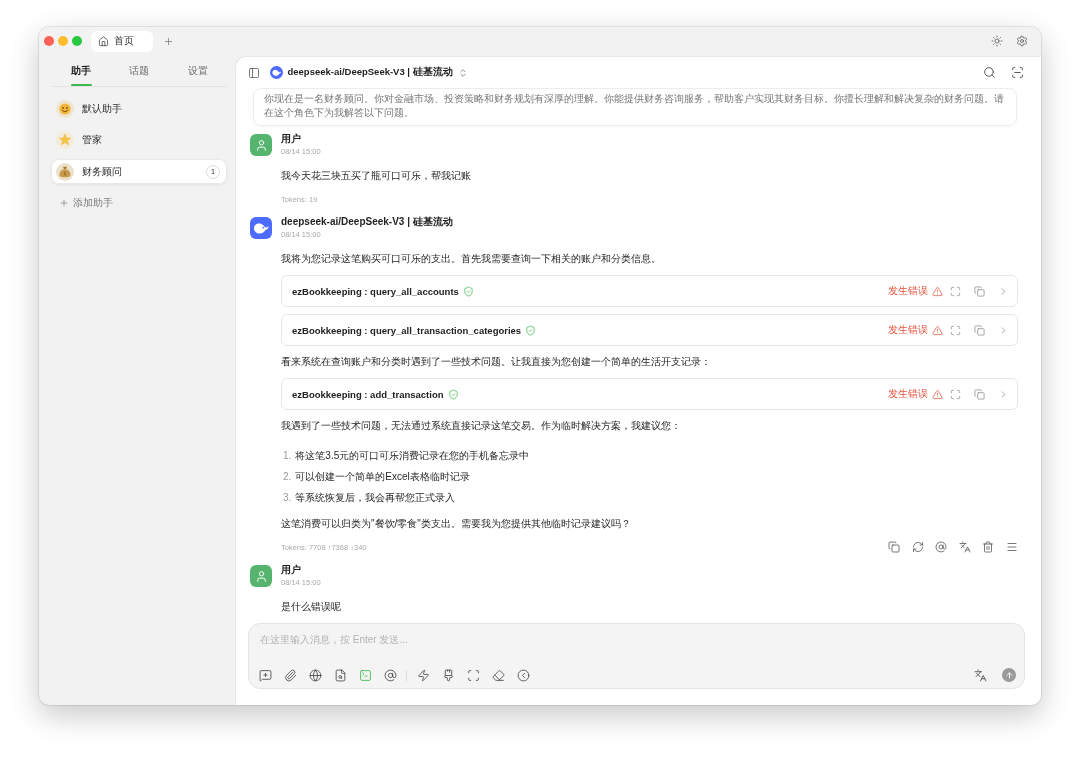  I want to click on star-icon, so click(65, 140).